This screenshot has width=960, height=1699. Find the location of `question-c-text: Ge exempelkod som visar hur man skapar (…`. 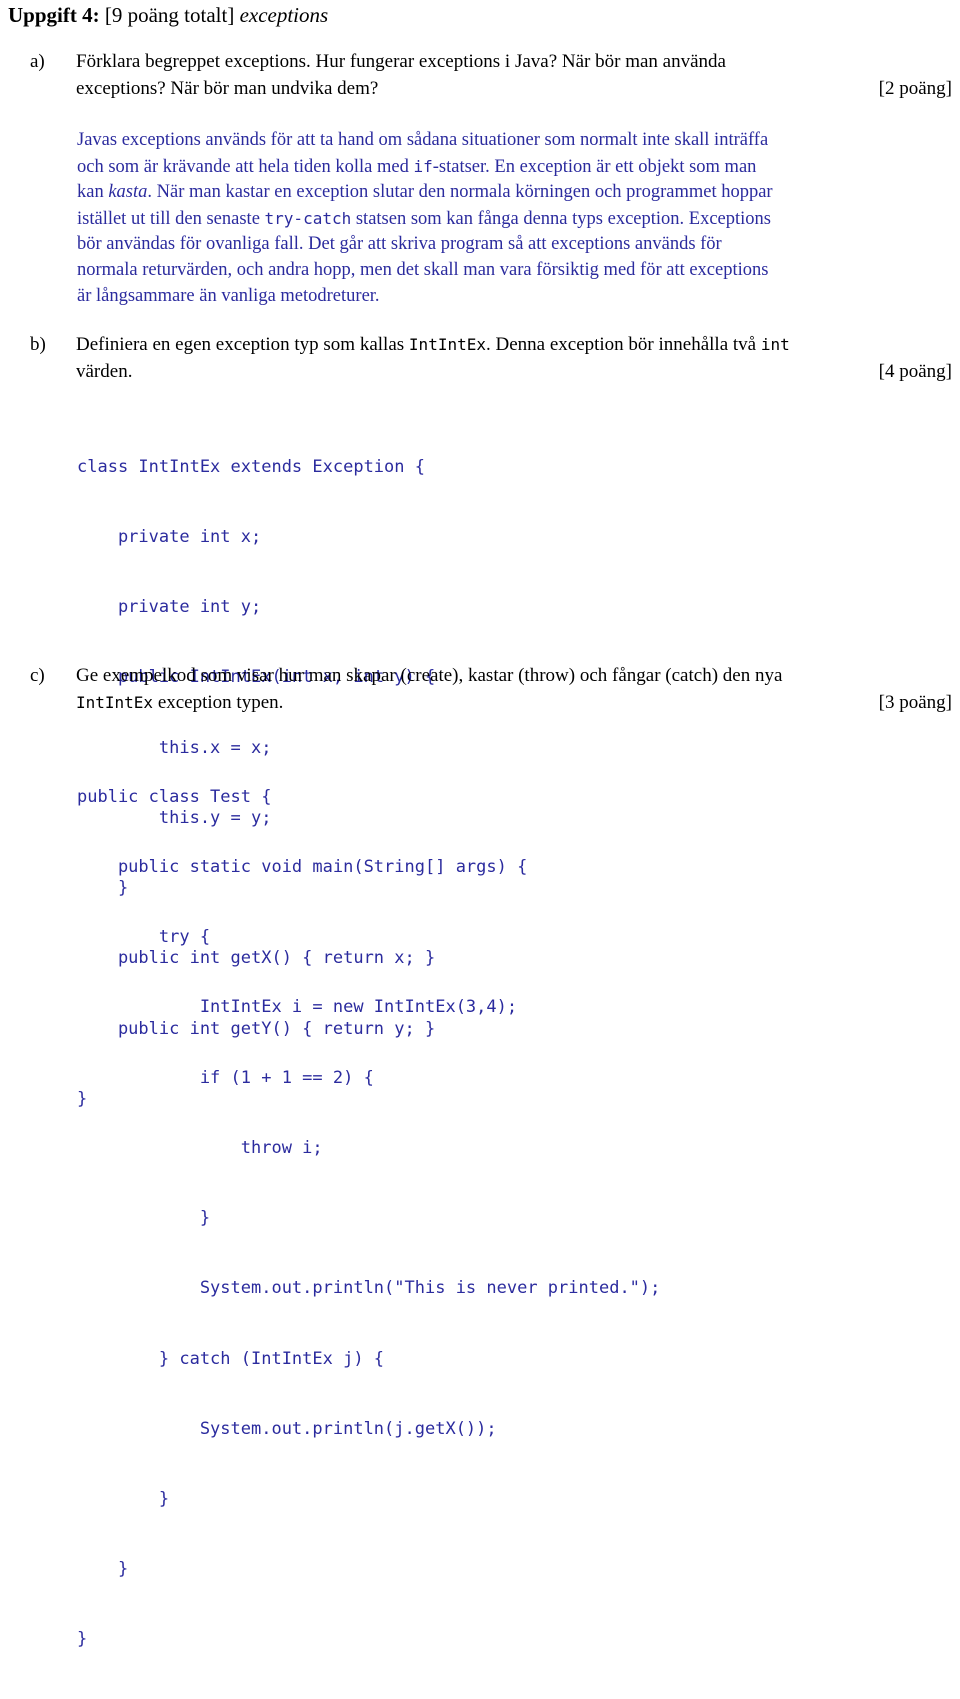

question-c-text: Ge exempelkod som visar hur man skapar (… is located at coordinates (514, 689).